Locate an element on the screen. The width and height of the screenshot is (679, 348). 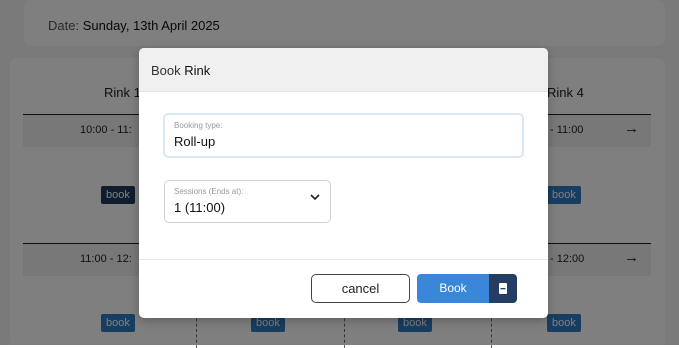
sessions-value: 1 (11:00) is located at coordinates (200, 207).